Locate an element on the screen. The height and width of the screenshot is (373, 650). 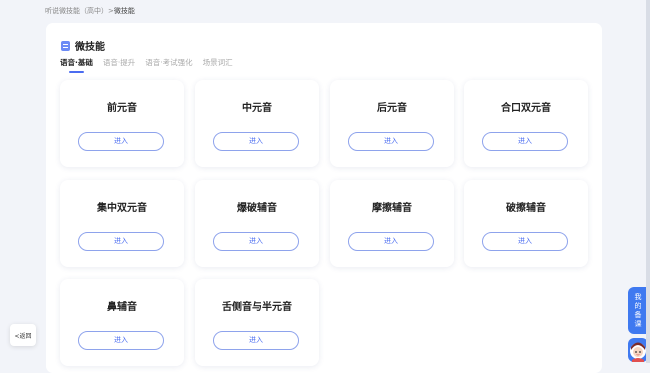
page-title: 微技能 is located at coordinates (90, 47).